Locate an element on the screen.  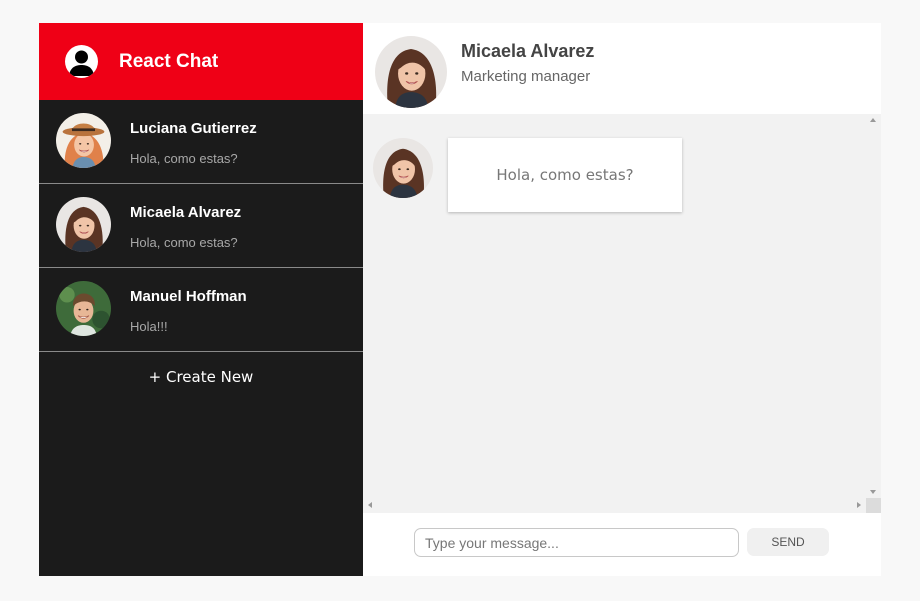
scroll-up-arrow-icon is located at coordinates (873, 120).